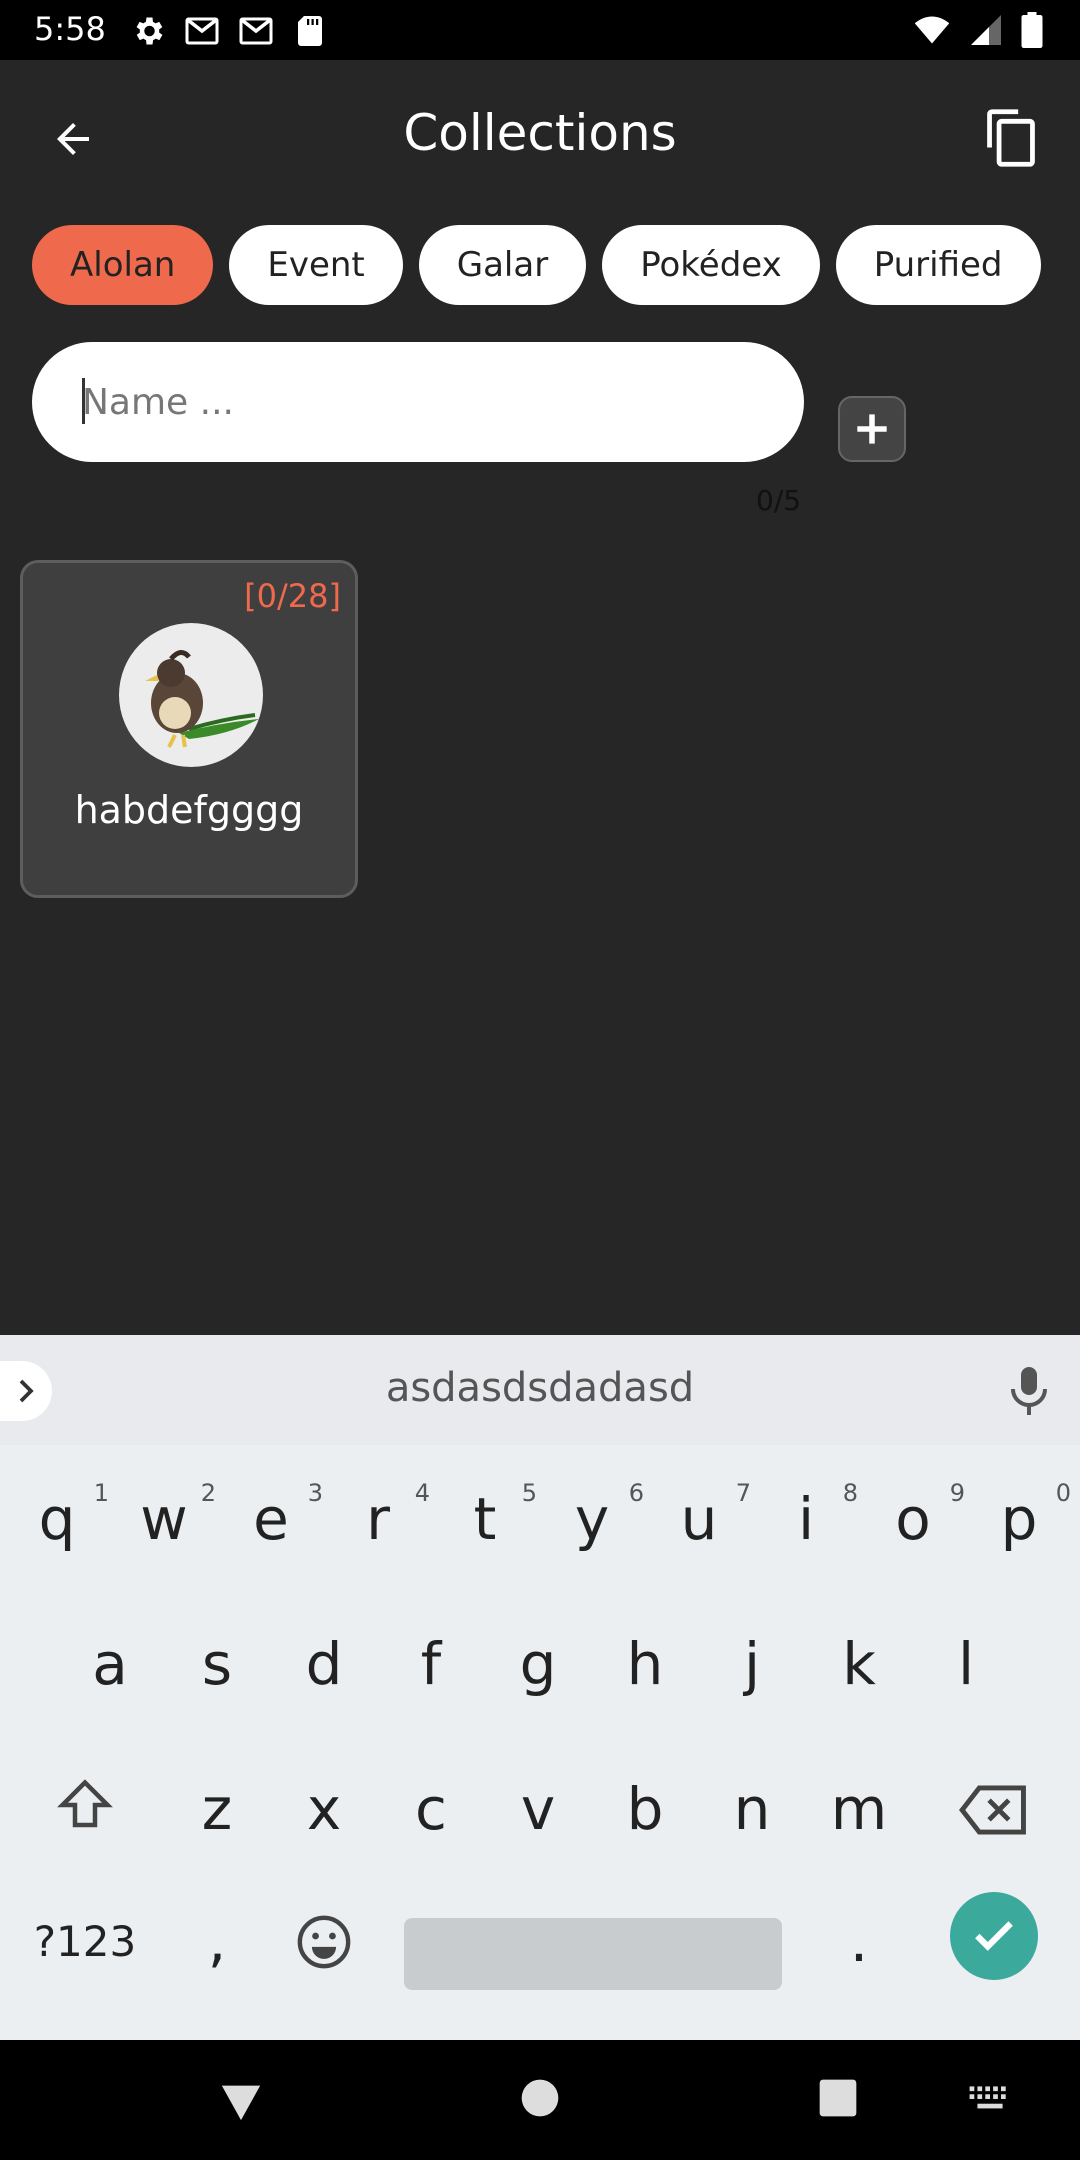  I want to click on collection-card: [0/28] habdefgggg, so click(189, 729).